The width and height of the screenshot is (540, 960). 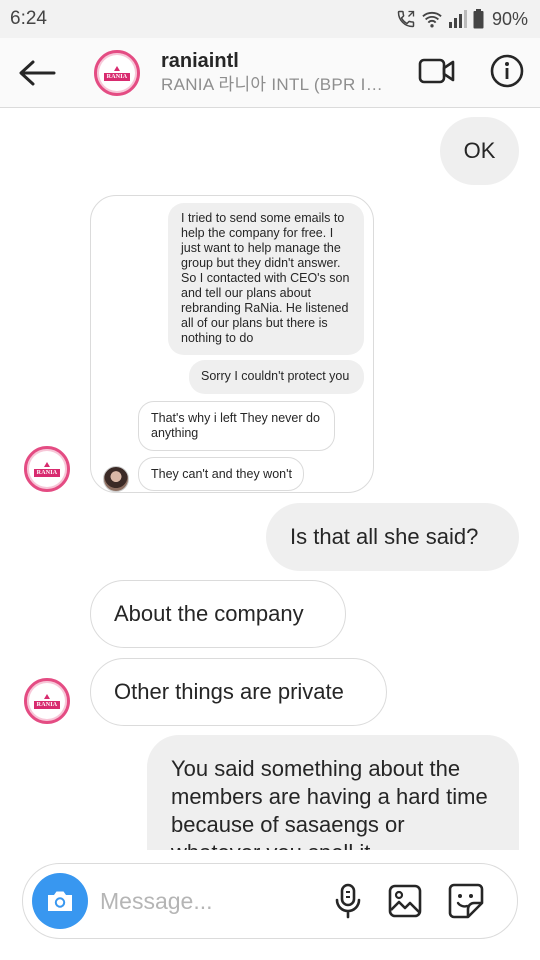 What do you see at coordinates (471, 73) in the screenshot?
I see `header-actions` at bounding box center [471, 73].